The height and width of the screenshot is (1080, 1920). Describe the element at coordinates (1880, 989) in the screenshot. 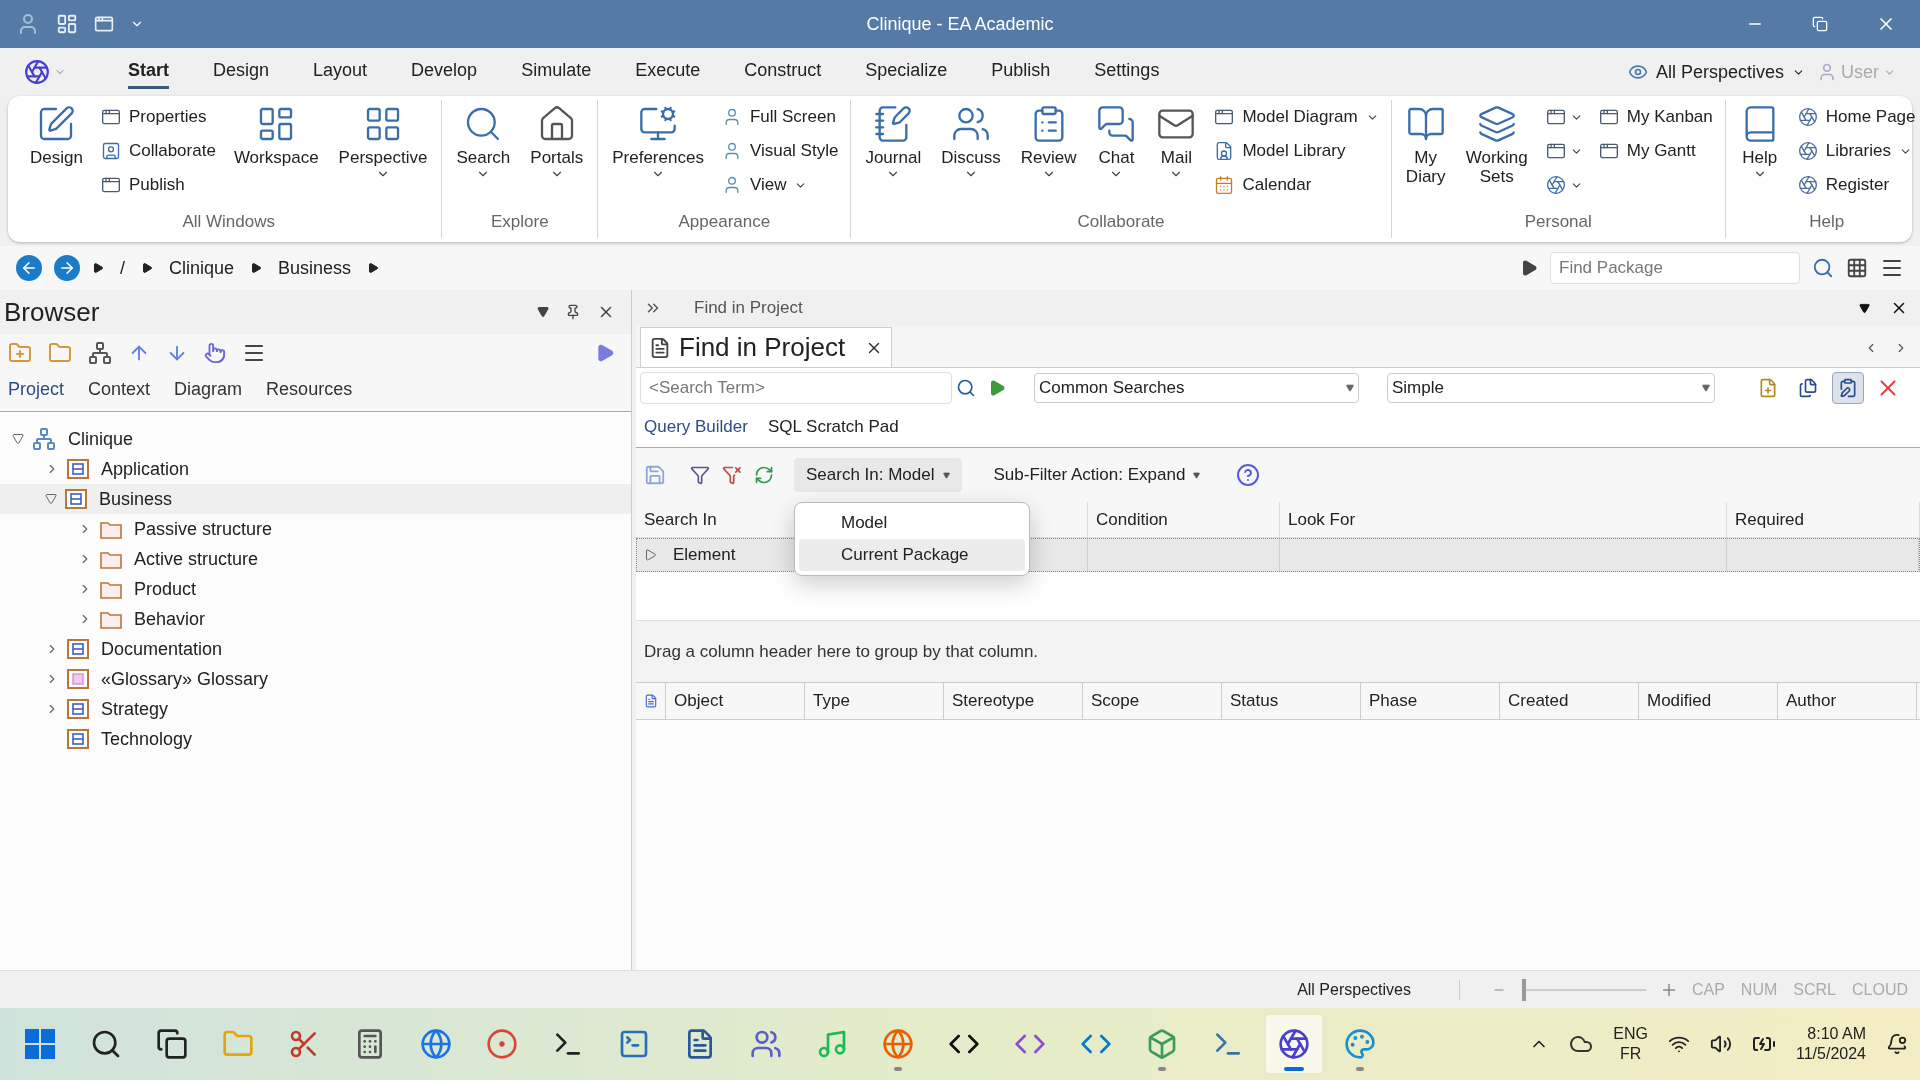

I see `status-indicator: CLOUD` at that location.